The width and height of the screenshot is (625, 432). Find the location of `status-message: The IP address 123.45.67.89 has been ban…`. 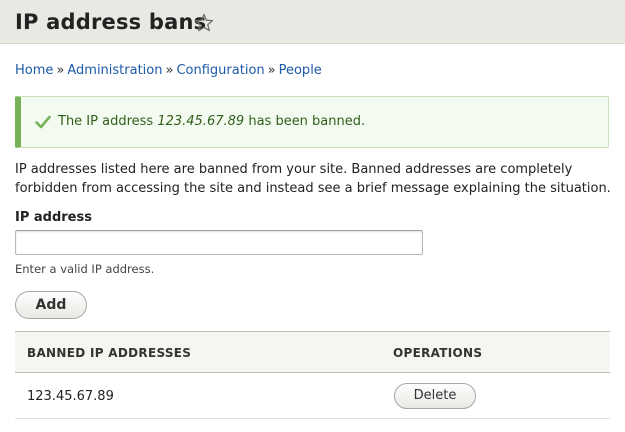

status-message: The IP address 123.45.67.89 has been ban… is located at coordinates (312, 122).